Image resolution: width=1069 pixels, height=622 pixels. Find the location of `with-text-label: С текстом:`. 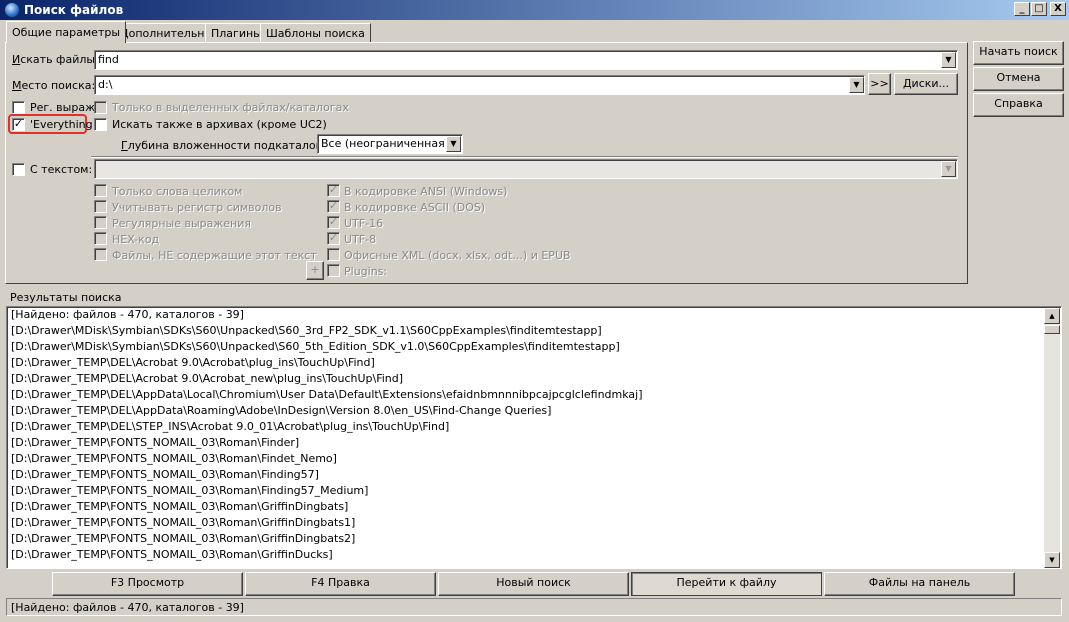

with-text-label: С текстом: is located at coordinates (61, 169).